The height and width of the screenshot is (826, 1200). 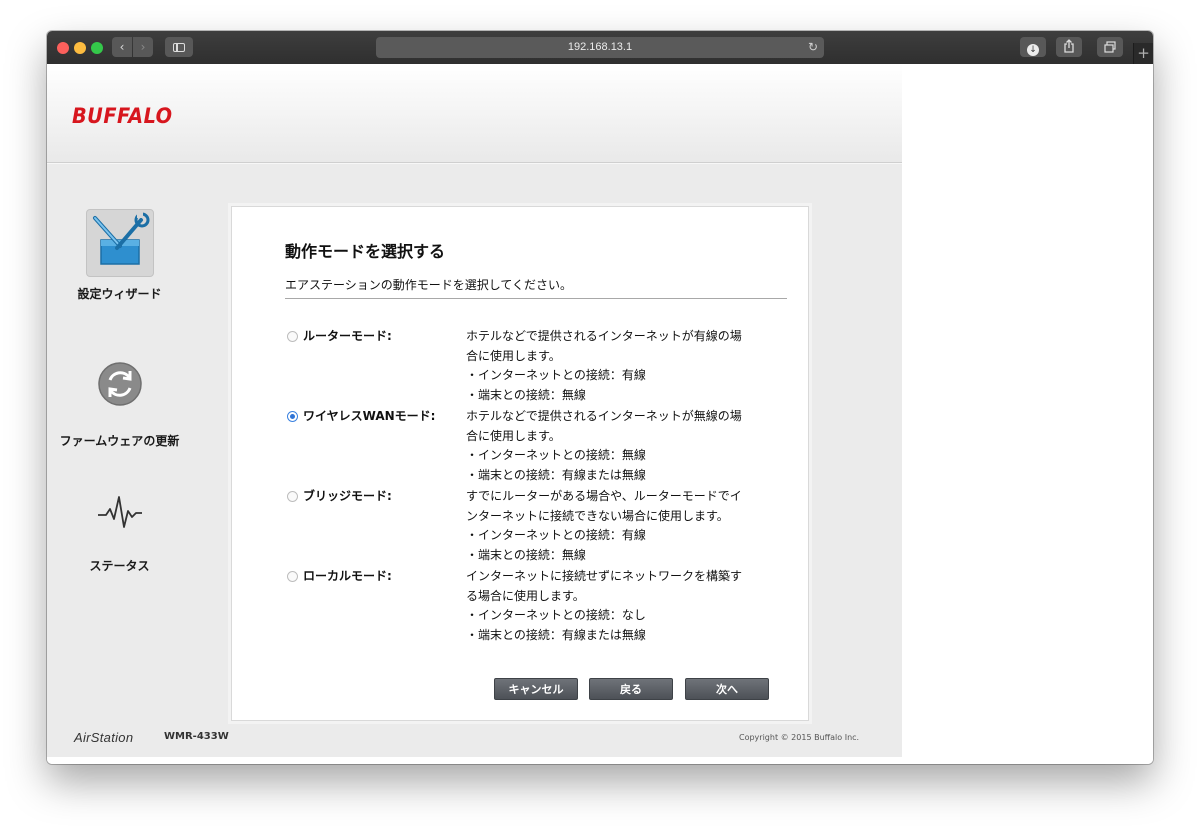 I want to click on router-mode-radio, so click(x=292, y=336).